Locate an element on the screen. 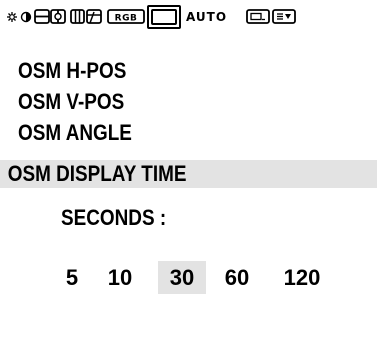 Image resolution: width=377 pixels, height=361 pixels. option-5-seconds: 5 is located at coordinates (72, 277).